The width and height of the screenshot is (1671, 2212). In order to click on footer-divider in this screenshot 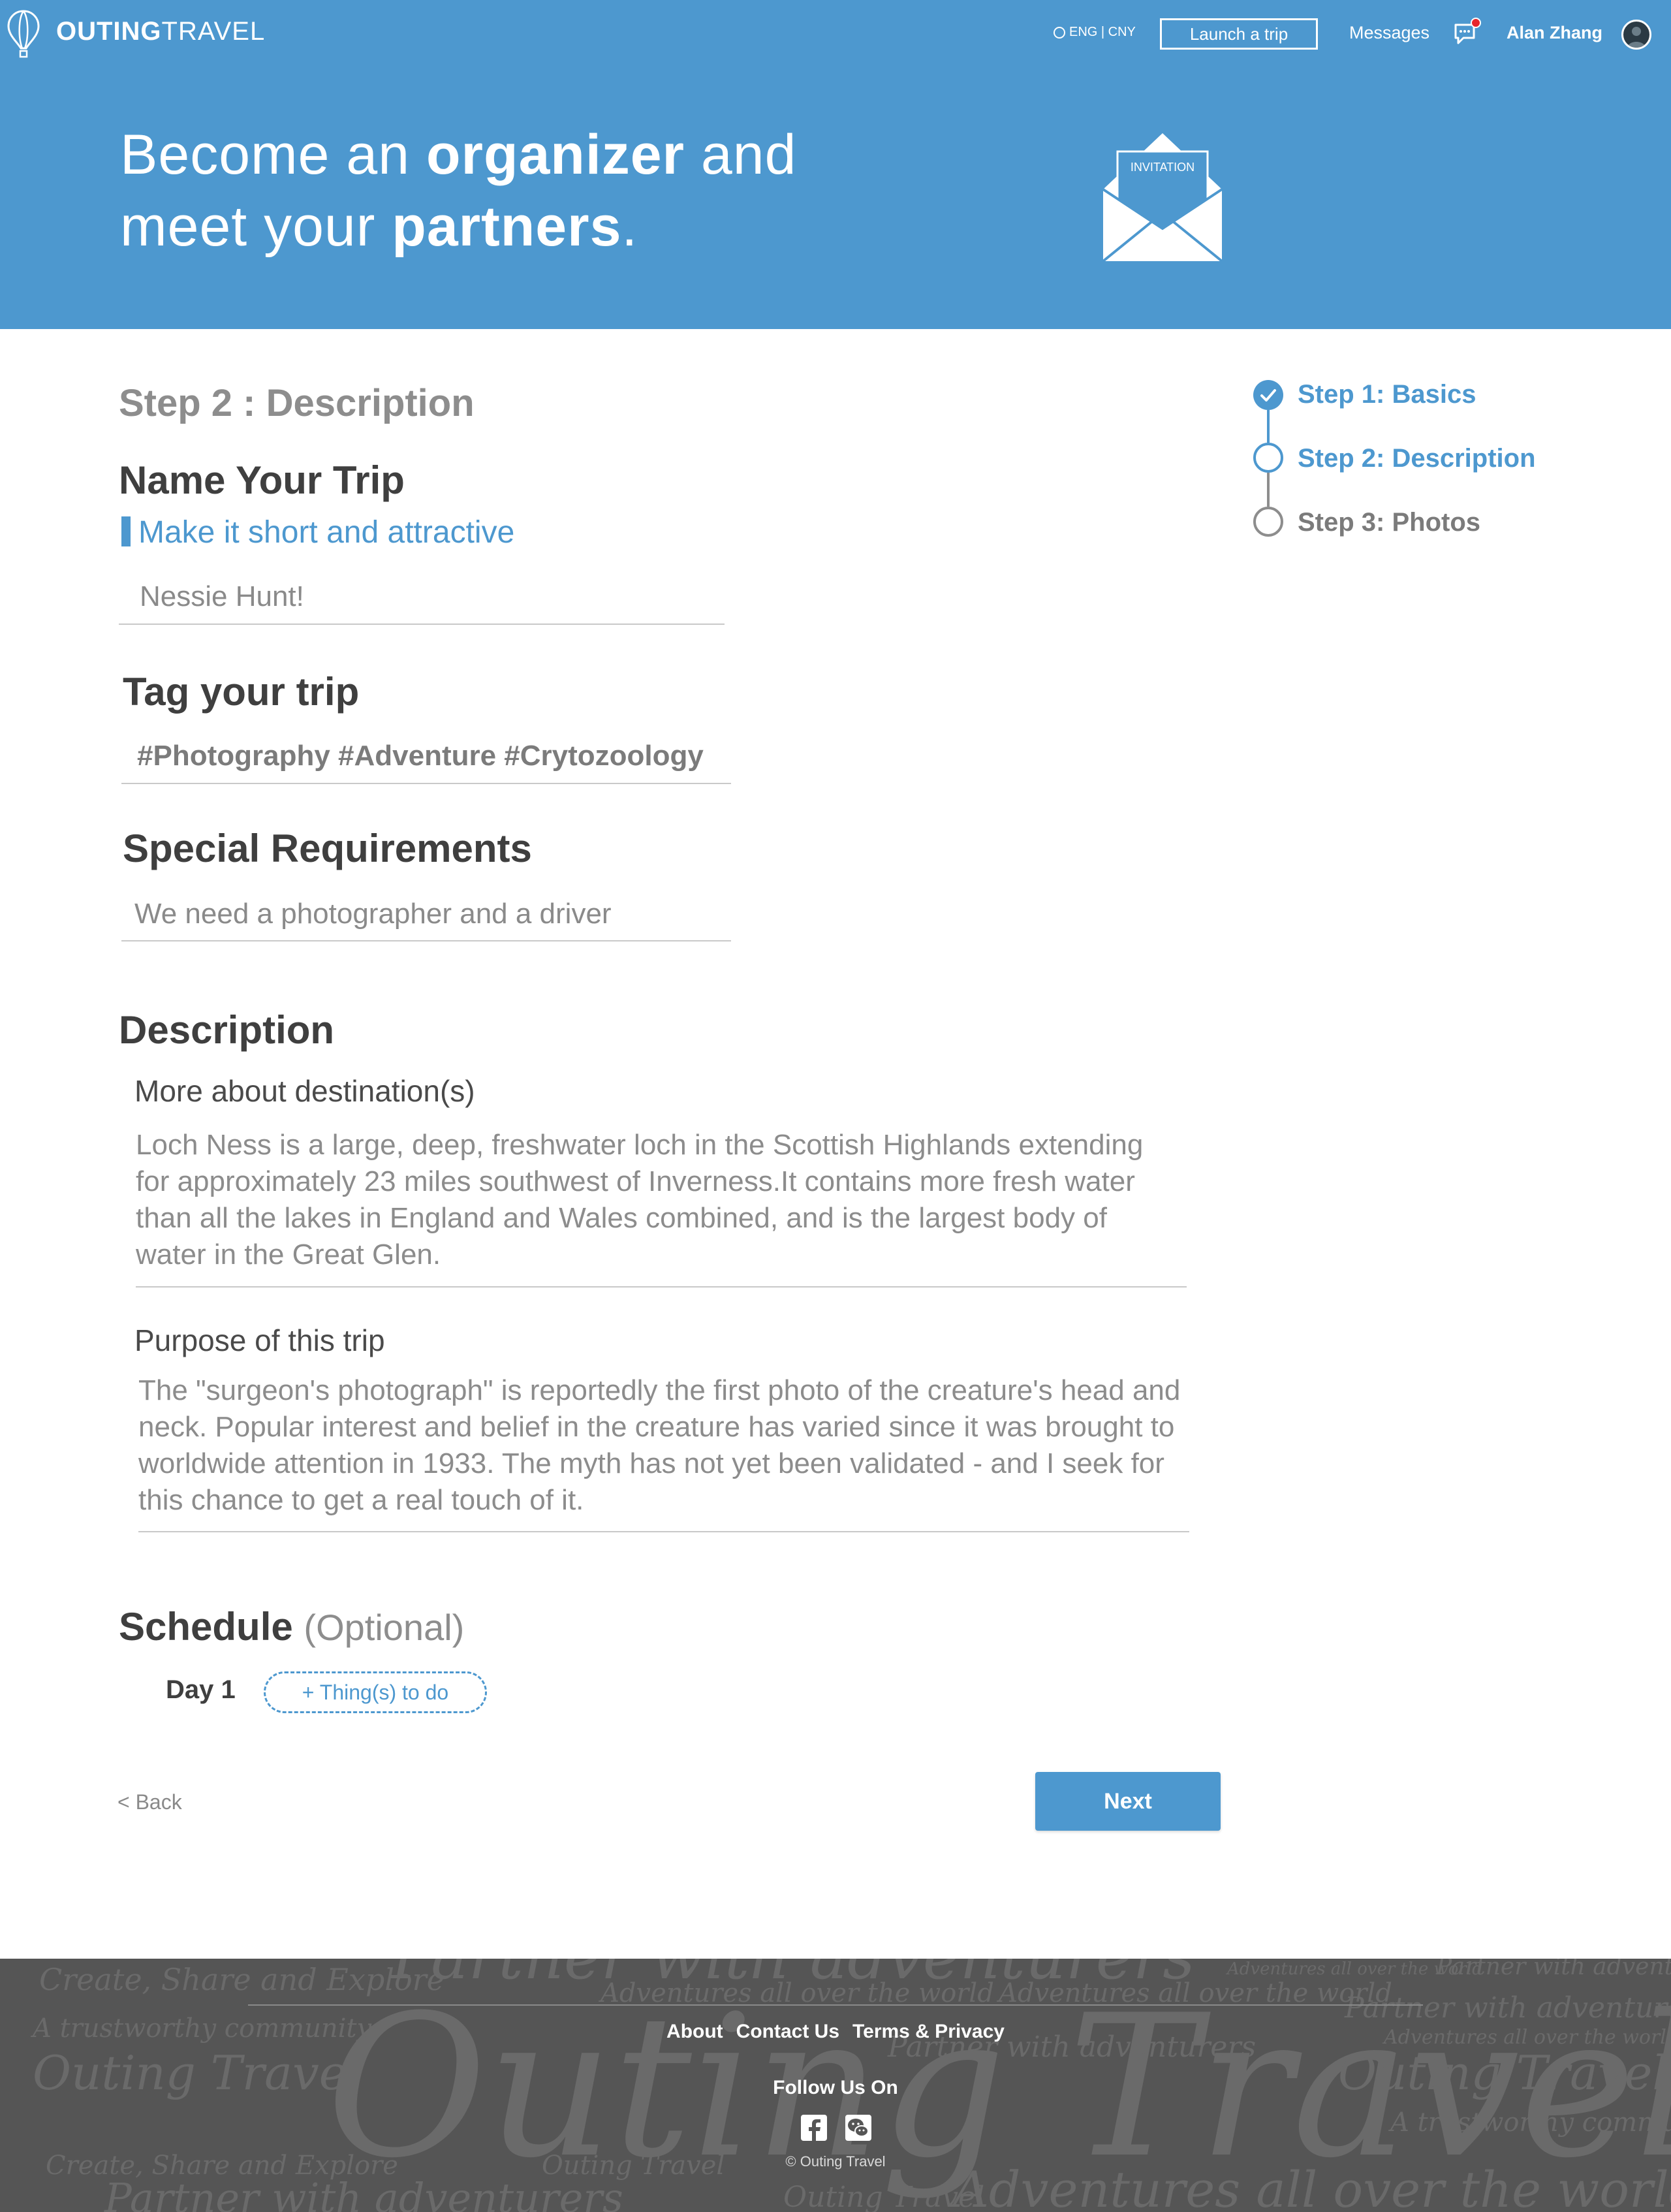, I will do `click(835, 2005)`.